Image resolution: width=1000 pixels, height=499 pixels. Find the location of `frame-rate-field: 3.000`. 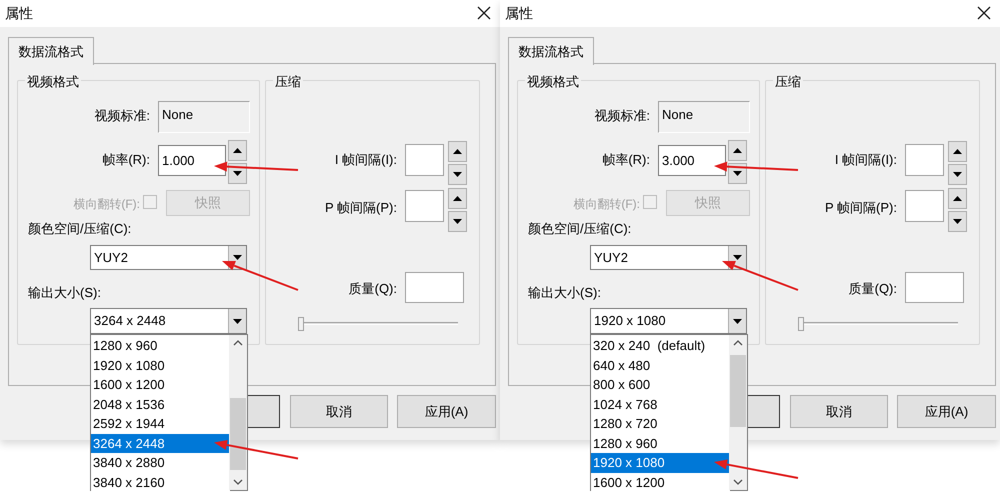

frame-rate-field: 3.000 is located at coordinates (692, 160).